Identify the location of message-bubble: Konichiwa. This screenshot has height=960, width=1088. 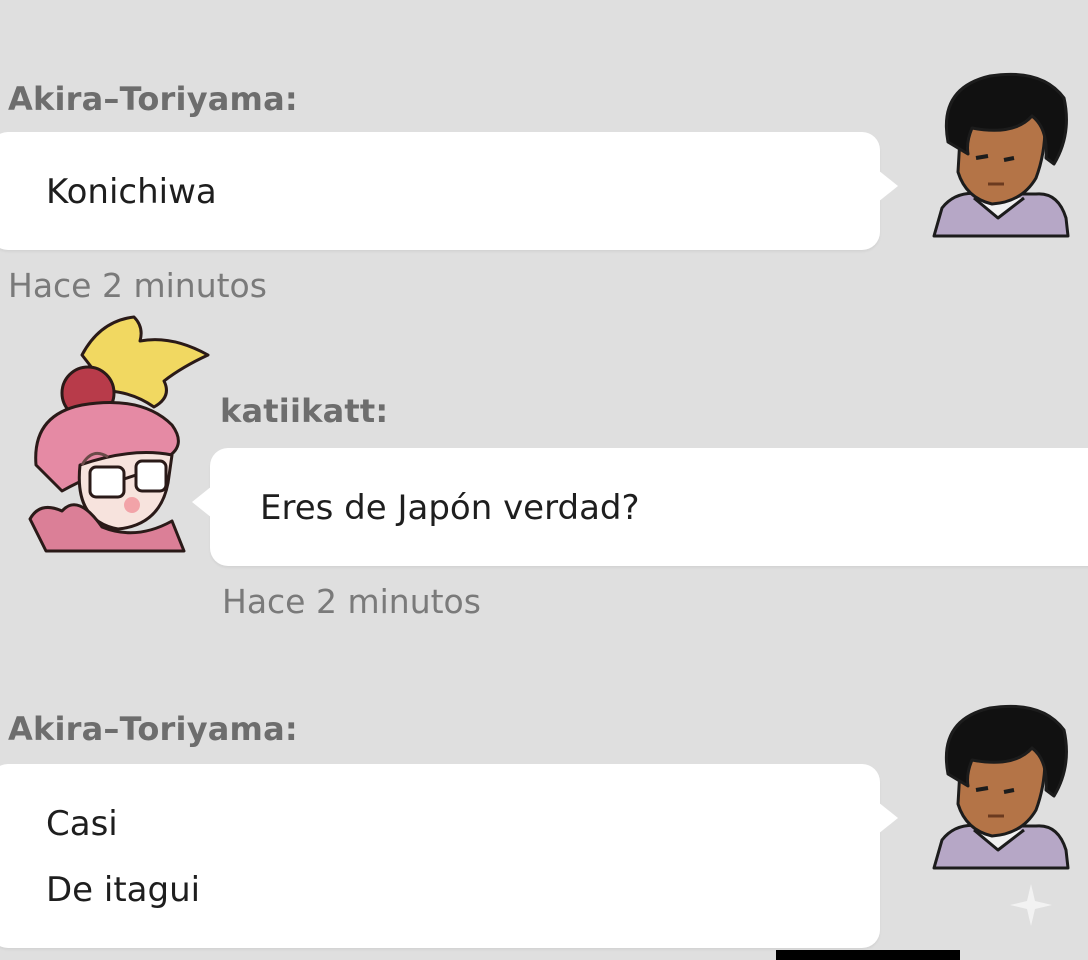
(449, 191).